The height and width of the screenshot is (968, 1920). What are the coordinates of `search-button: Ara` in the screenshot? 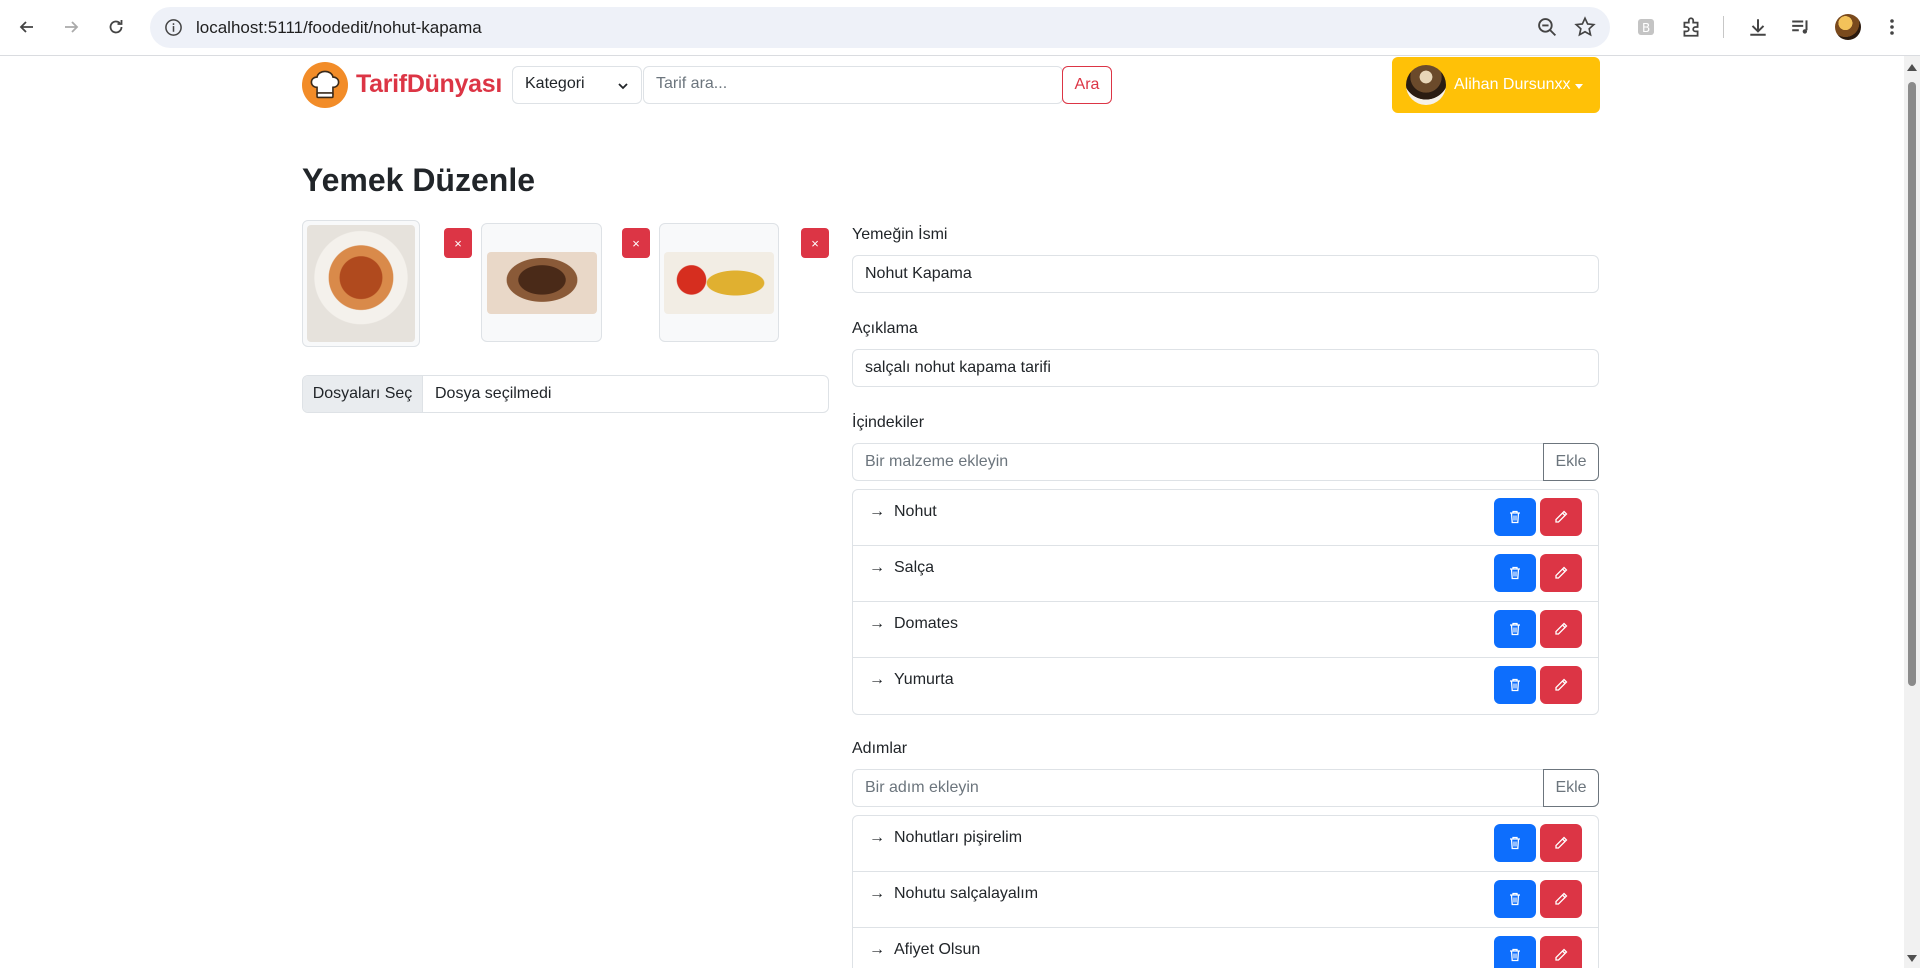 It's located at (1087, 85).